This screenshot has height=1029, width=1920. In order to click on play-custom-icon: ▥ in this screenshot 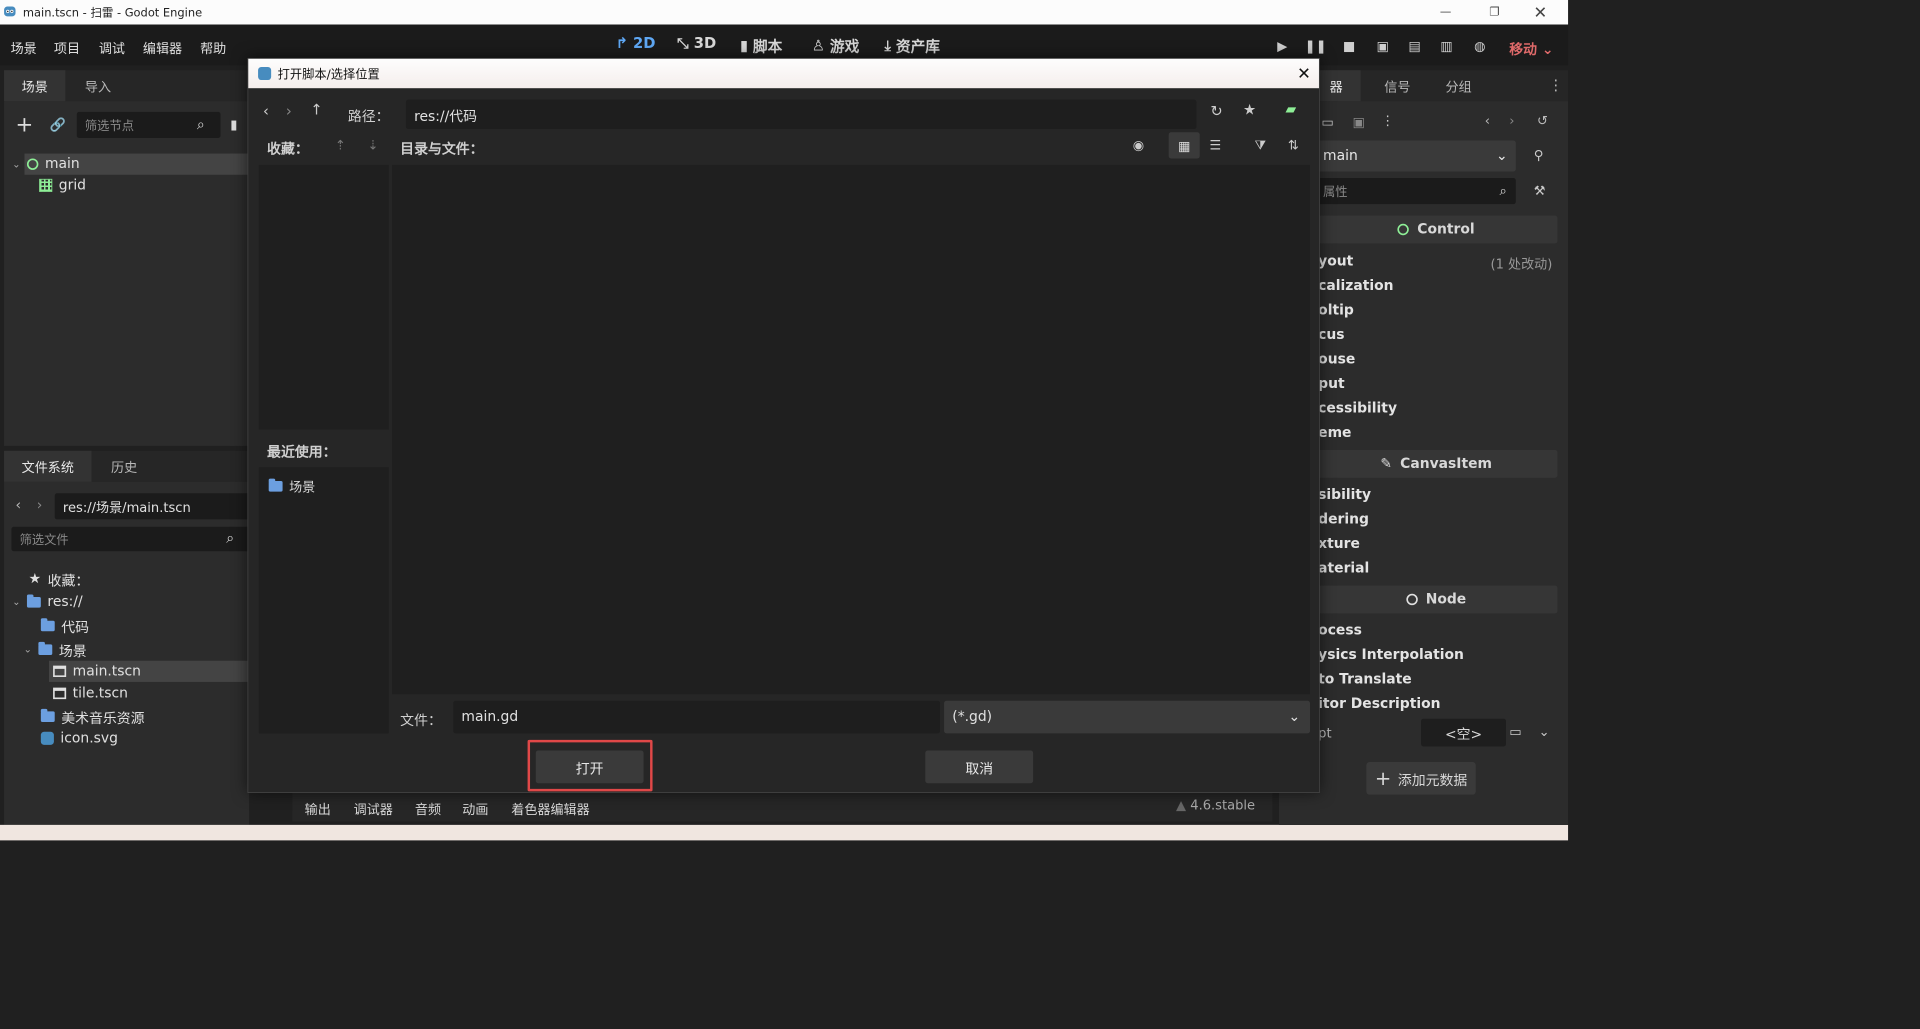, I will do `click(1446, 46)`.